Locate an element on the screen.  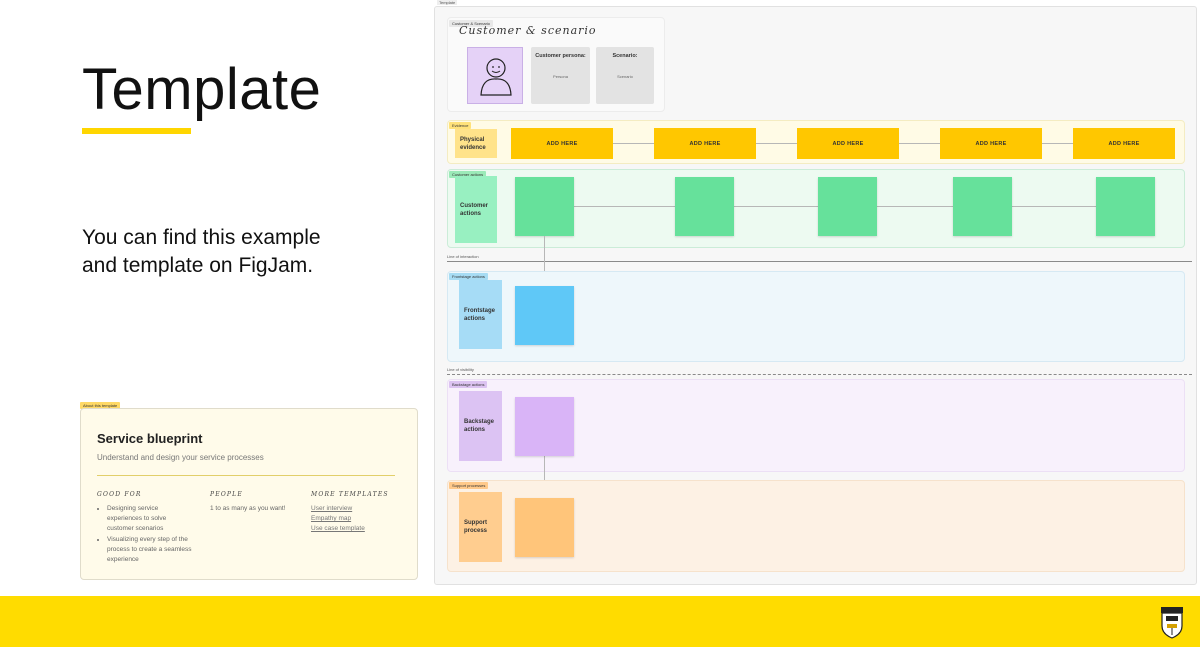
people-column: PEOPLE 1 to as many as you want! is located at coordinates (255, 502).